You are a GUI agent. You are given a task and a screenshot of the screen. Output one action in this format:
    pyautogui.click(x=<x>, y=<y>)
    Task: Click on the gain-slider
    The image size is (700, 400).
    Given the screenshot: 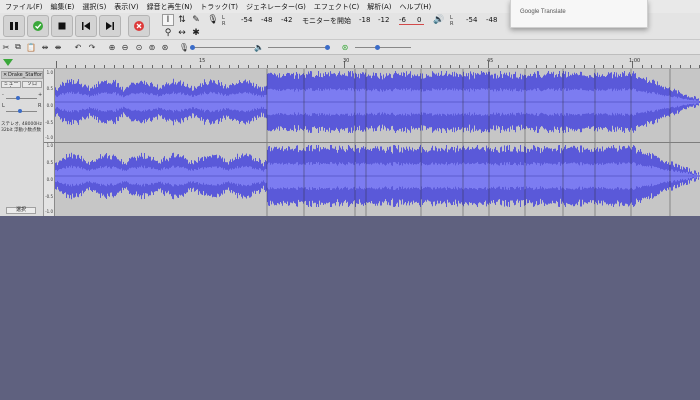 What is the action you would take?
    pyautogui.click(x=21, y=98)
    